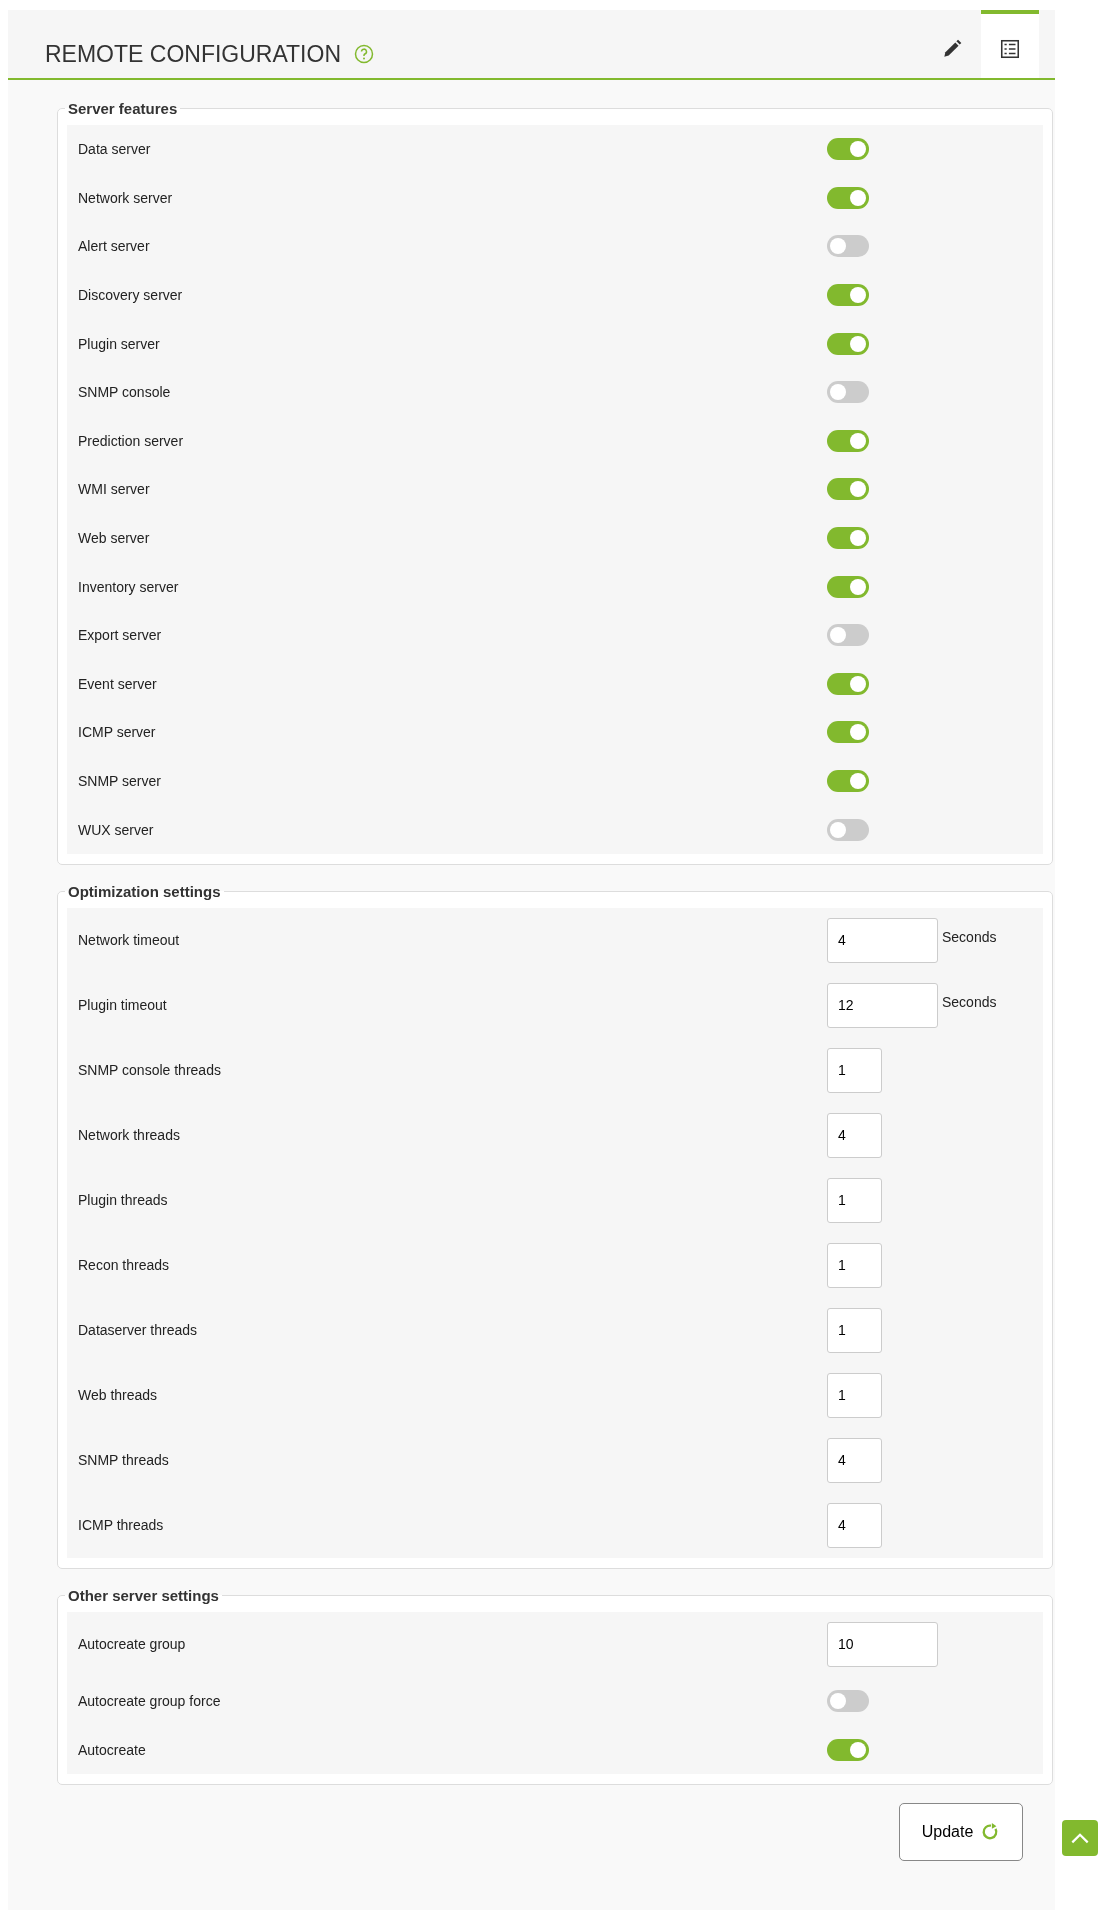 The image size is (1100, 1930). I want to click on page-title: REMOTE CONFIGURATION, so click(193, 55).